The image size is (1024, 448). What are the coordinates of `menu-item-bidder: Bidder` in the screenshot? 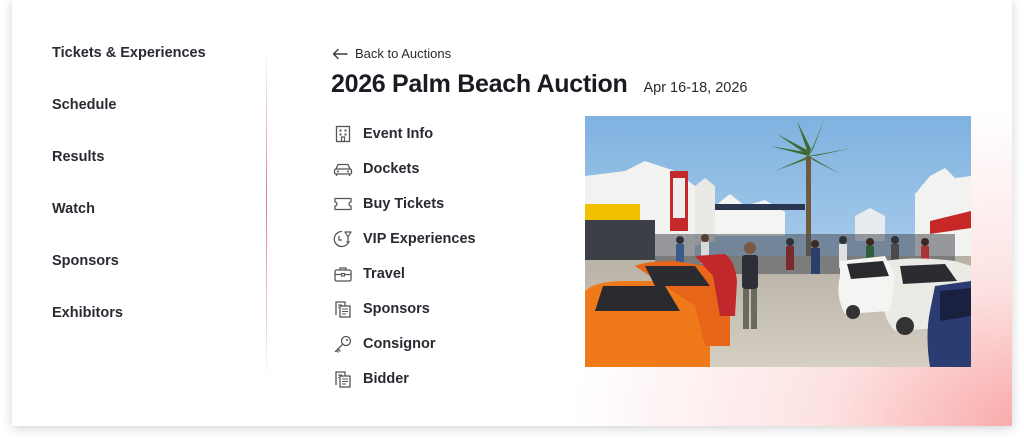 It's located at (404, 378).